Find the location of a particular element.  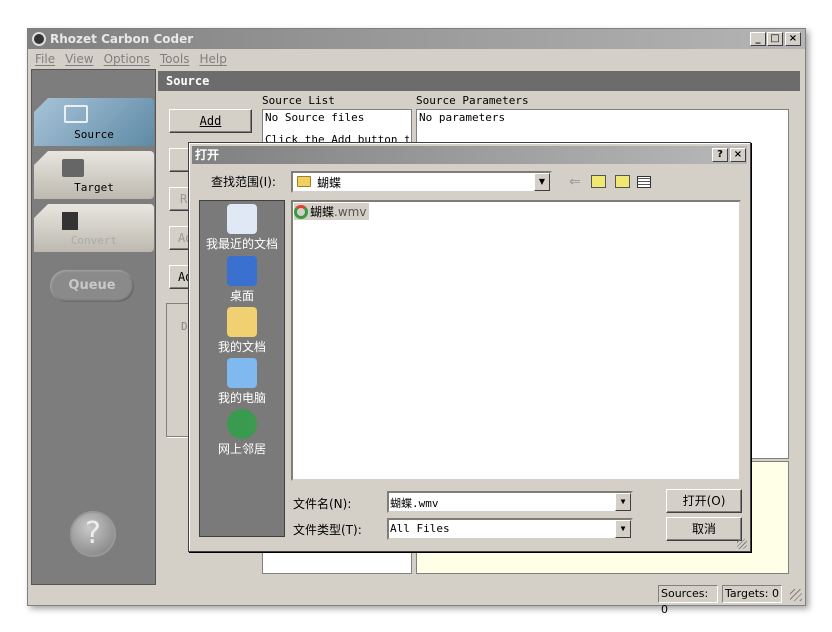

menu-file: File is located at coordinates (45, 59).